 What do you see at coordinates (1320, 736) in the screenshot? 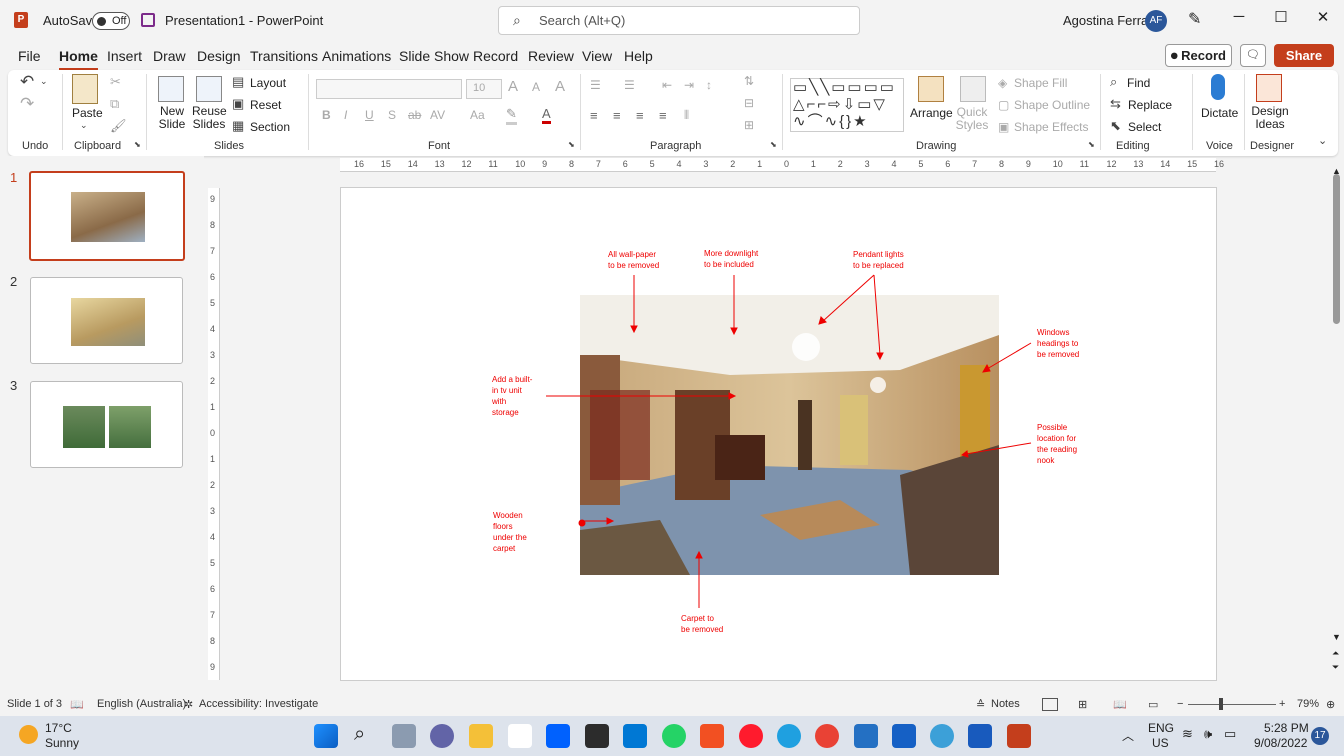
I see `notification-badge: 17` at bounding box center [1320, 736].